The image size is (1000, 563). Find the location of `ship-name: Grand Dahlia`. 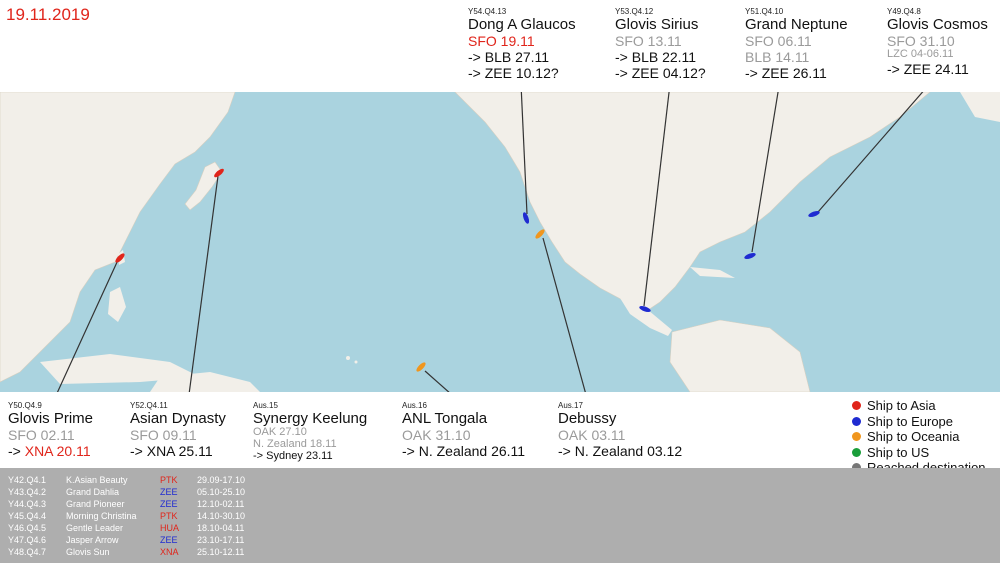

ship-name: Grand Dahlia is located at coordinates (93, 492).